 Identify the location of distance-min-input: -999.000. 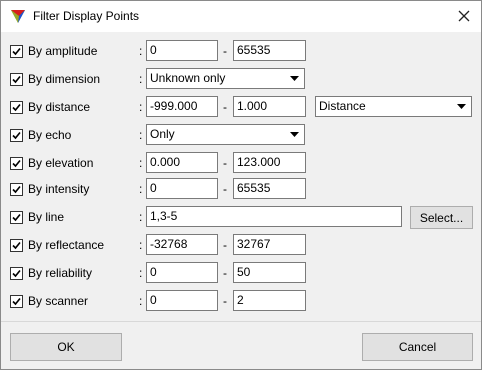
(182, 106).